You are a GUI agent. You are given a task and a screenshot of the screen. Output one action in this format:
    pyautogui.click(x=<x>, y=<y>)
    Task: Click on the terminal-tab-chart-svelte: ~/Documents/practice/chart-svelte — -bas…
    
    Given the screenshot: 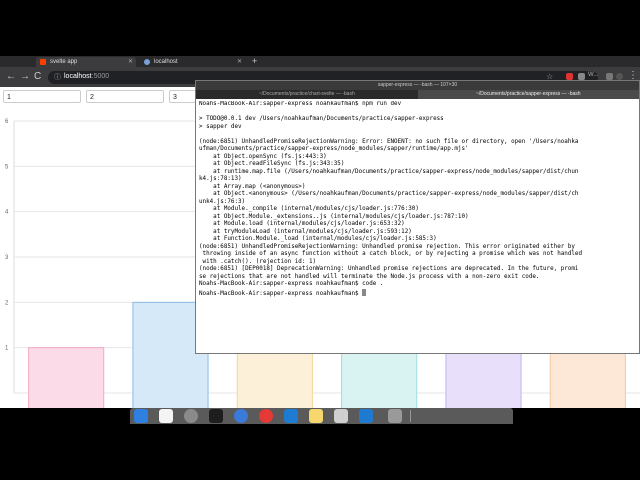 What is the action you would take?
    pyautogui.click(x=307, y=94)
    